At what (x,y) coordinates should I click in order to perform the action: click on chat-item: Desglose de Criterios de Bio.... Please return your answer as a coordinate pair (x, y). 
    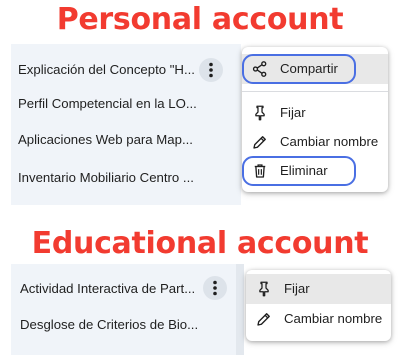
    Looking at the image, I should click on (109, 324).